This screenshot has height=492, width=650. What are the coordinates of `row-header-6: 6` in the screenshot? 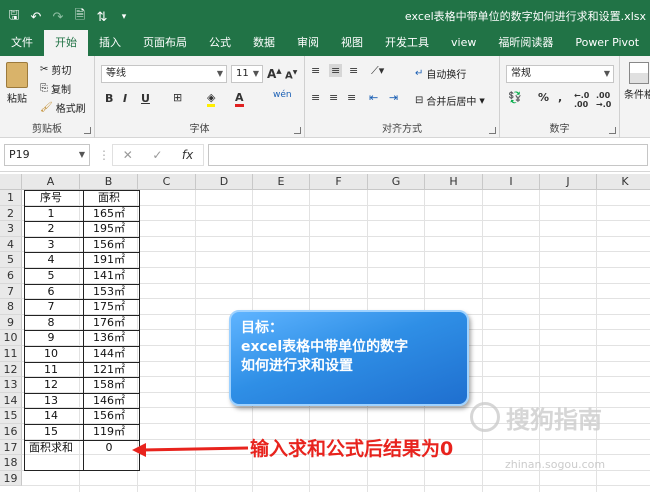 It's located at (11, 276).